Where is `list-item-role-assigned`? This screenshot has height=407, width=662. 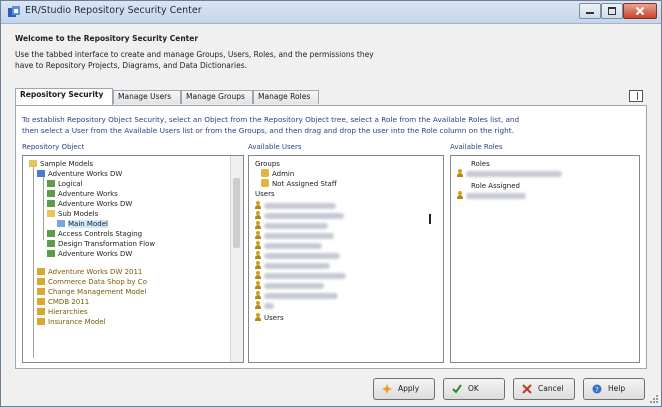
list-item-role-assigned is located at coordinates (491, 196).